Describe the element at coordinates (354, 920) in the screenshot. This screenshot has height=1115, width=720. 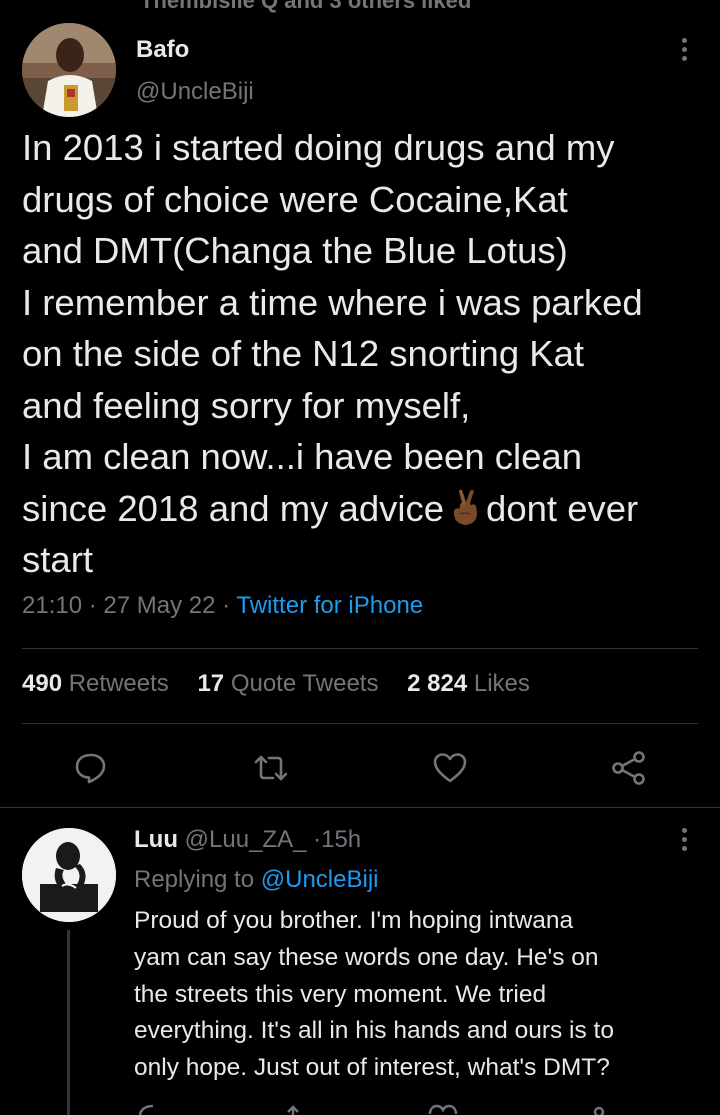
I see `reply-line: Proud of you brother. I'm hoping intwana` at that location.